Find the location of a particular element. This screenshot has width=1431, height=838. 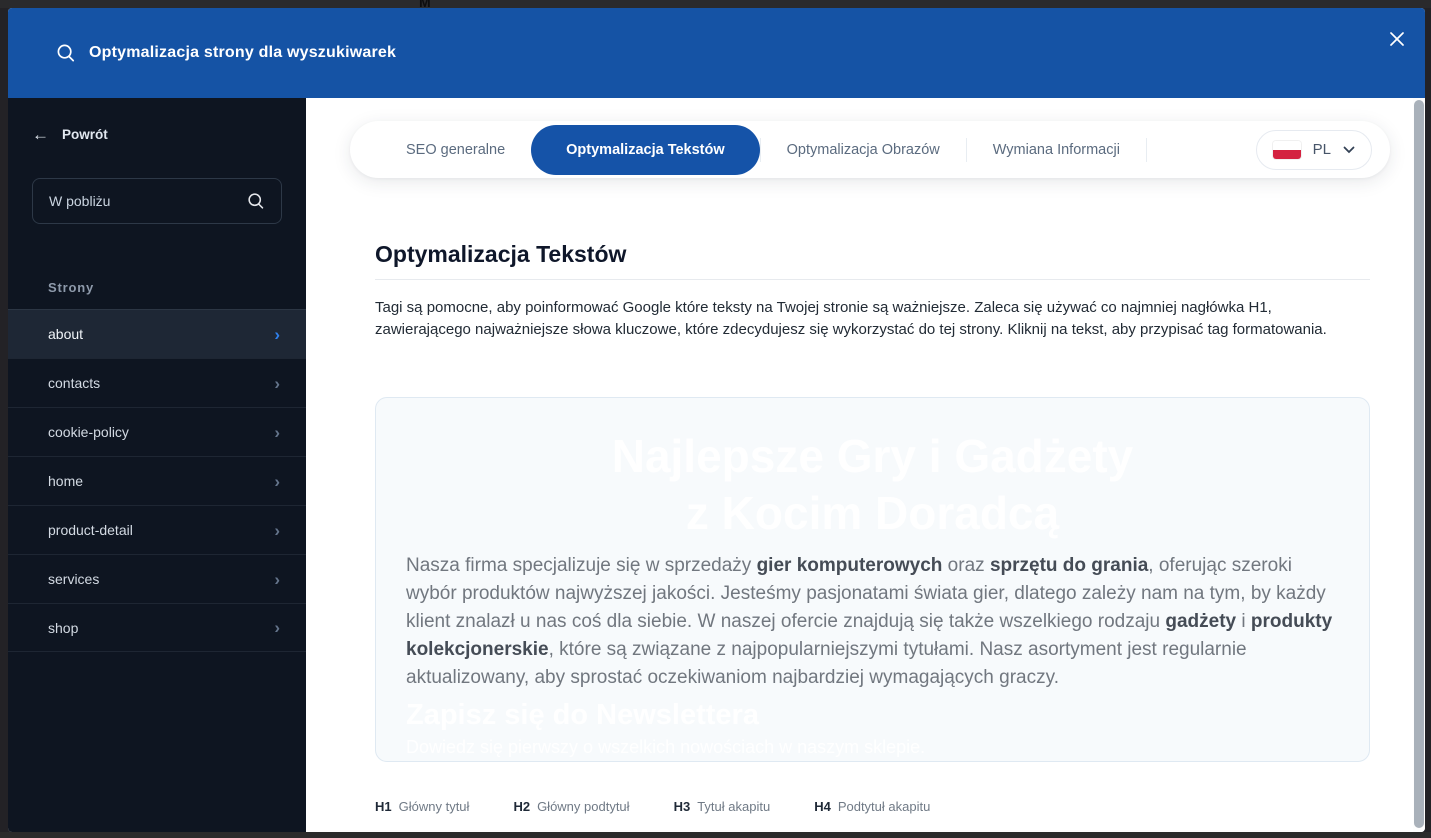

legend-item-h3: H3 Tytuł akapitu is located at coordinates (722, 806).